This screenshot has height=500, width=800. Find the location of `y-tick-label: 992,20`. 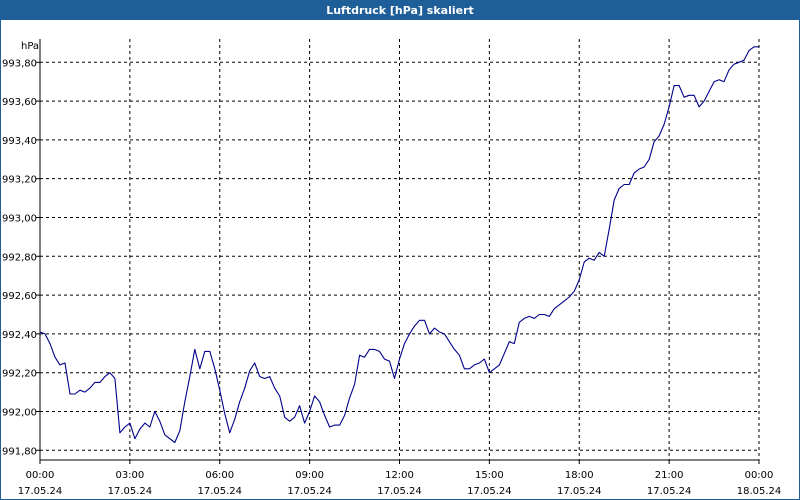

y-tick-label: 992,20 is located at coordinates (19, 374).